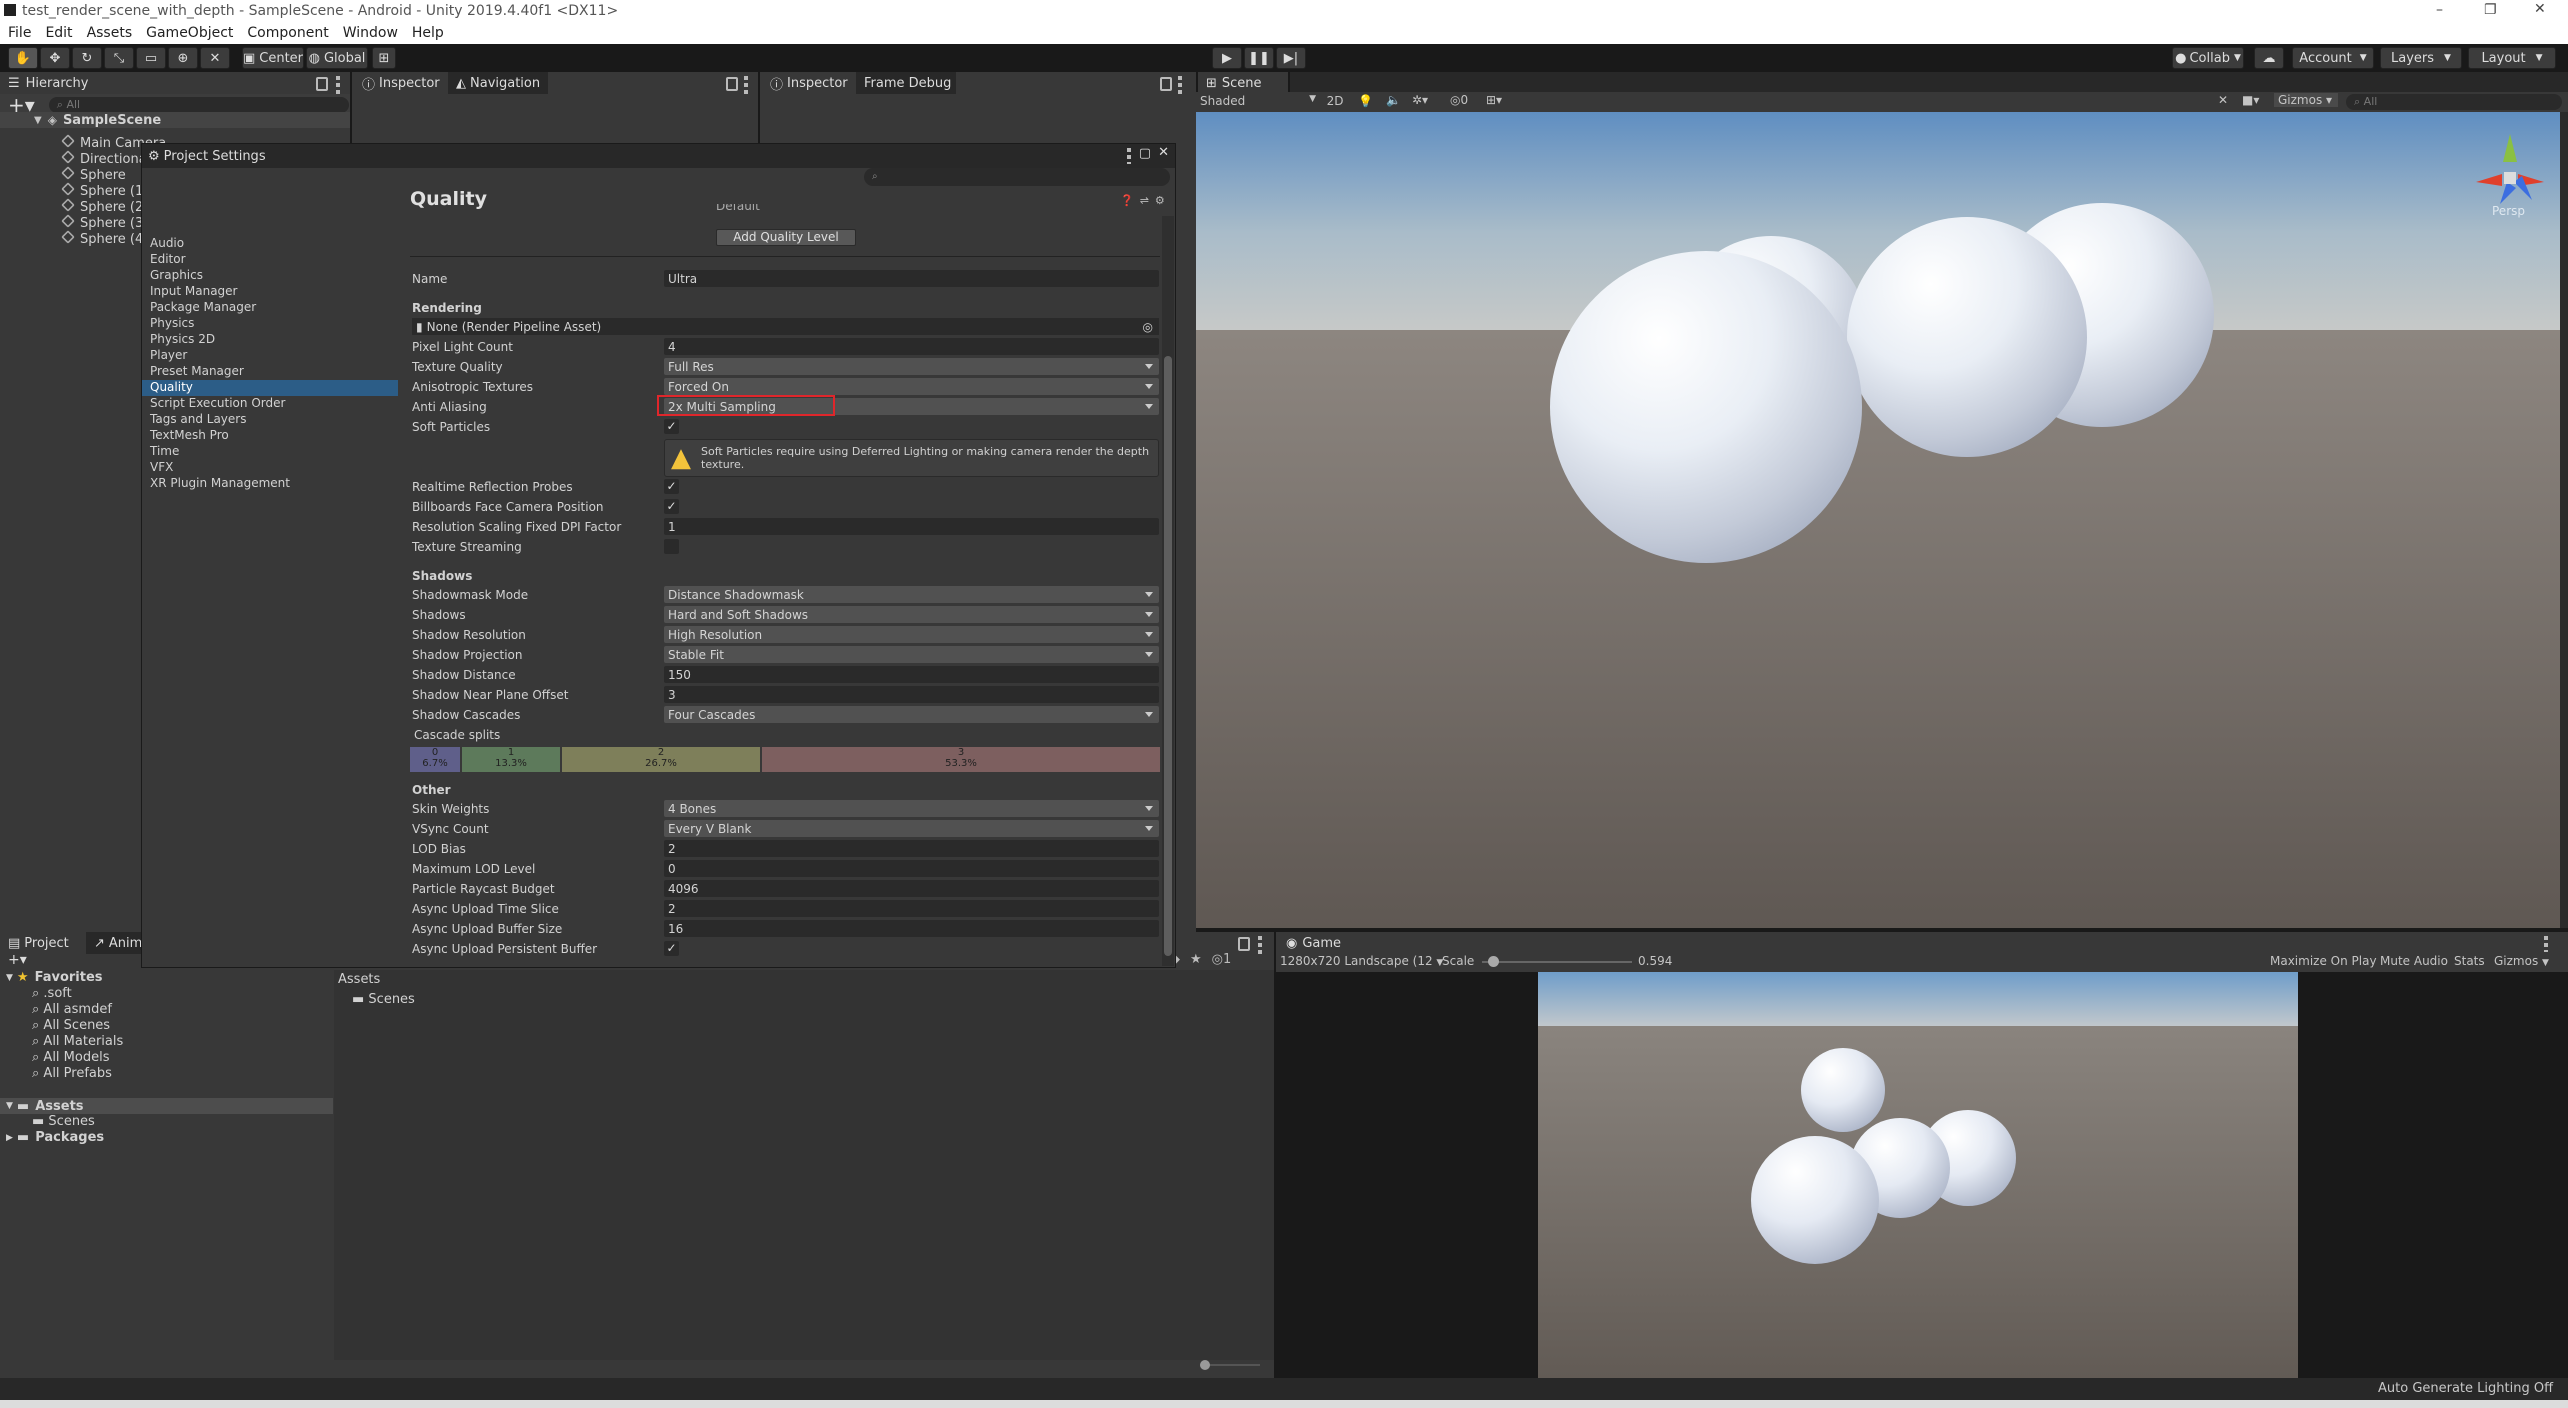  What do you see at coordinates (198, 105) in the screenshot?
I see `hierarchy-search-input: ⌕ All` at bounding box center [198, 105].